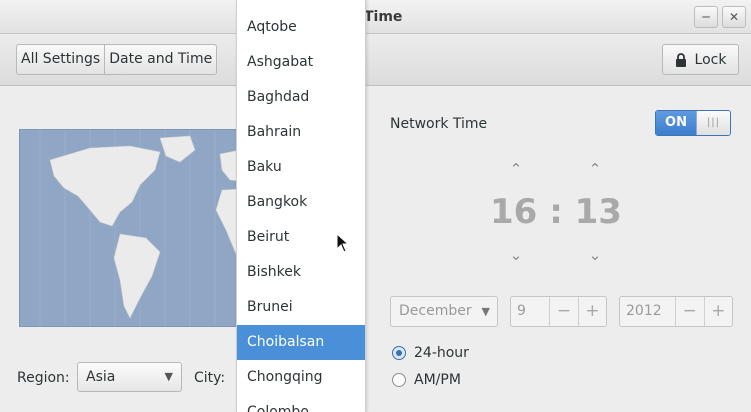 This screenshot has width=751, height=412. I want to click on breadcrumb: All Settings Date and Time, so click(117, 59).